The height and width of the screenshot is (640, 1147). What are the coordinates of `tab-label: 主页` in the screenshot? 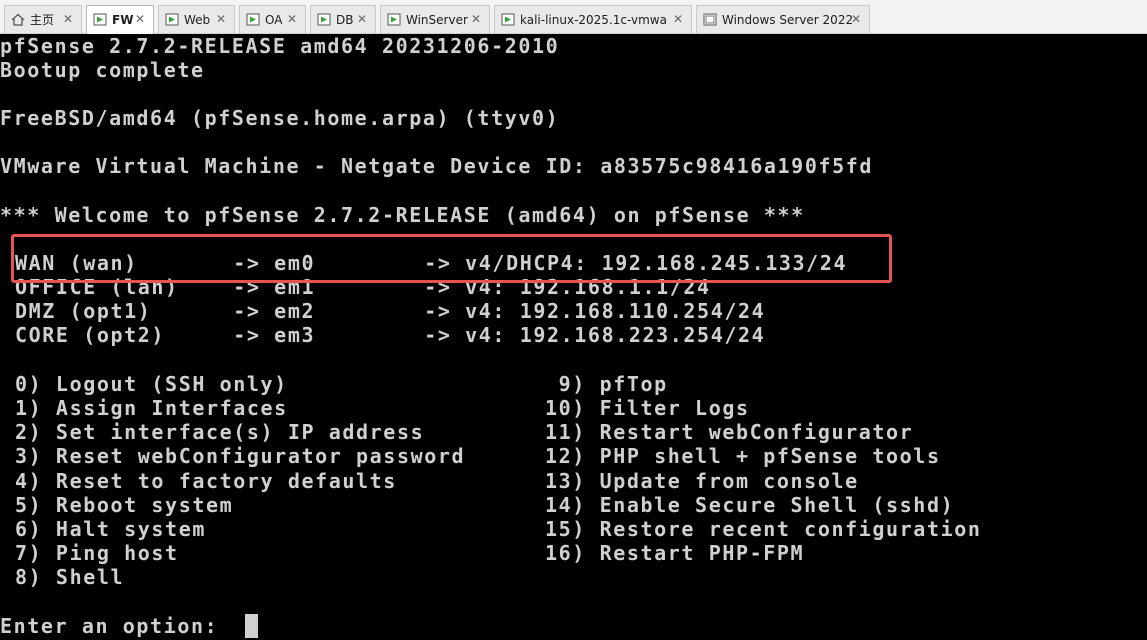 It's located at (42, 20).